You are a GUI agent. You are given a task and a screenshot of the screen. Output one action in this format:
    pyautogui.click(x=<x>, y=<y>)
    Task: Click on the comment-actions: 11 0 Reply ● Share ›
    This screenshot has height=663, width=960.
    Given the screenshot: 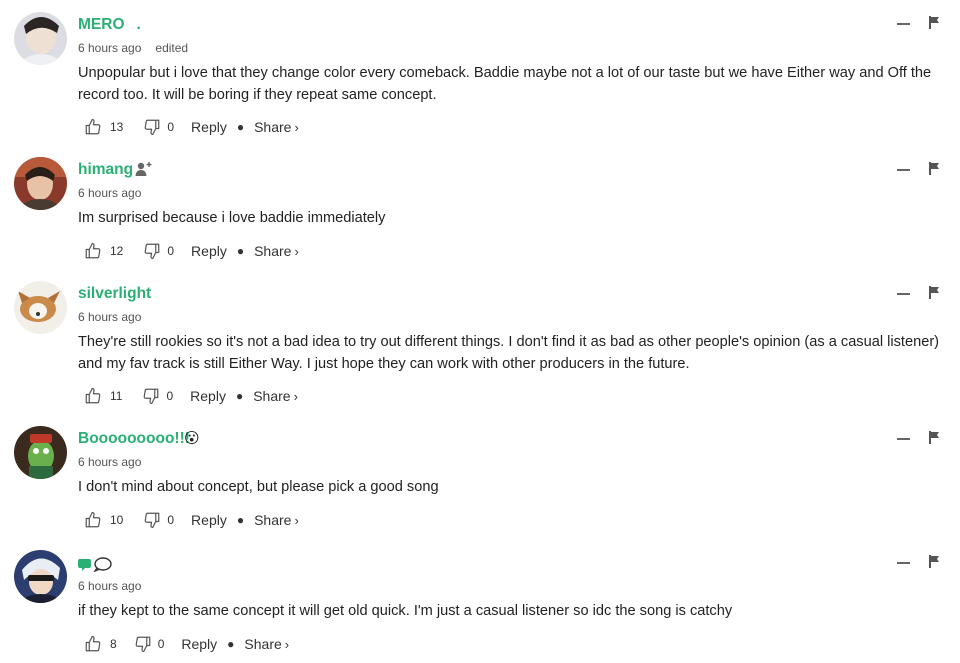 What is the action you would take?
    pyautogui.click(x=191, y=396)
    